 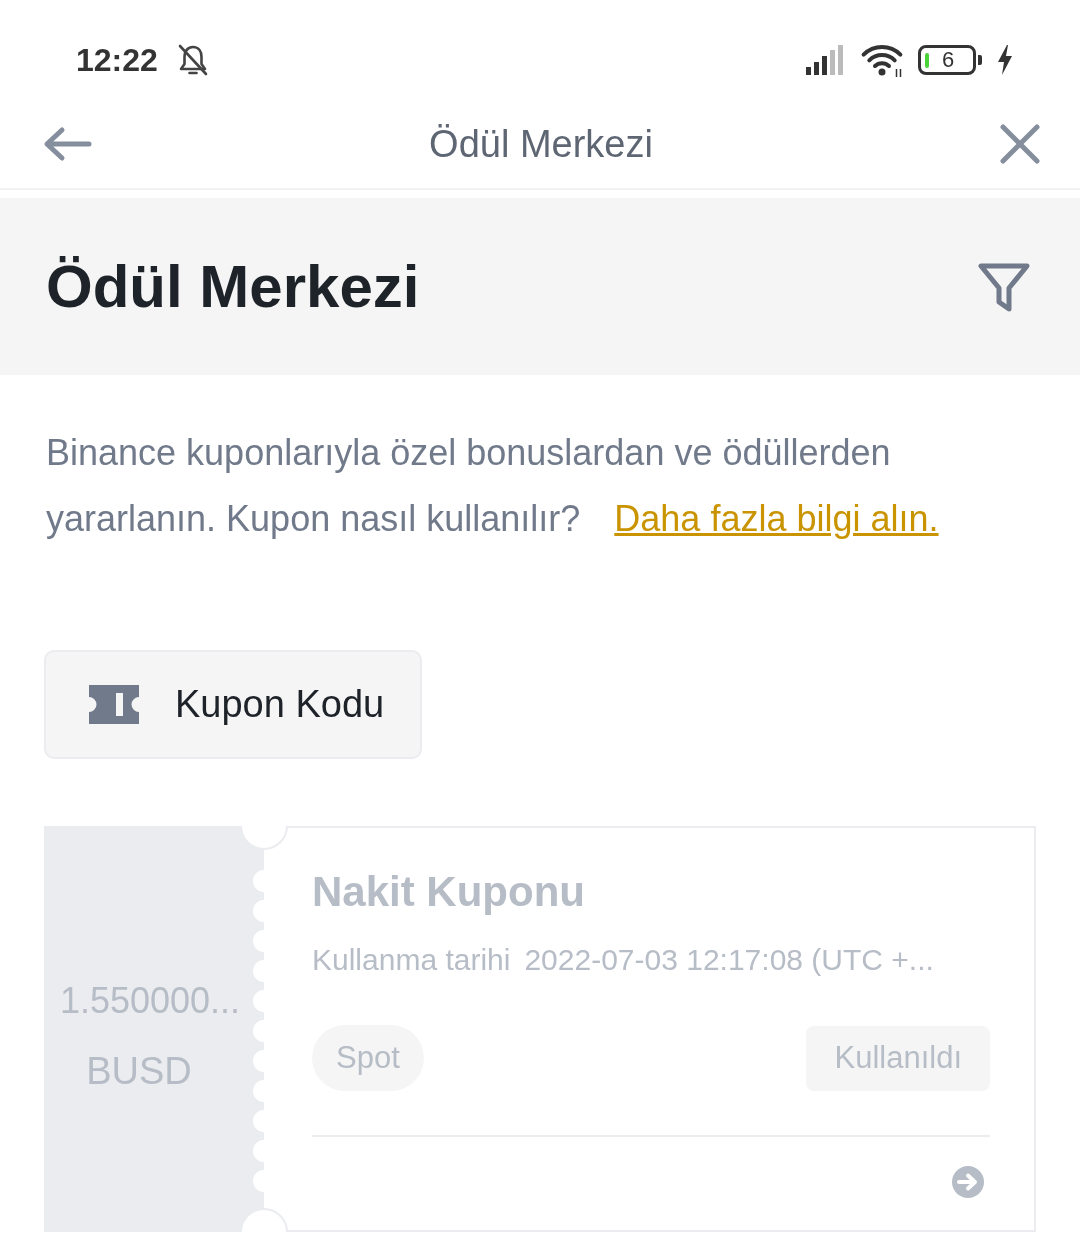 I want to click on battery-percentage: 6, so click(x=948, y=60).